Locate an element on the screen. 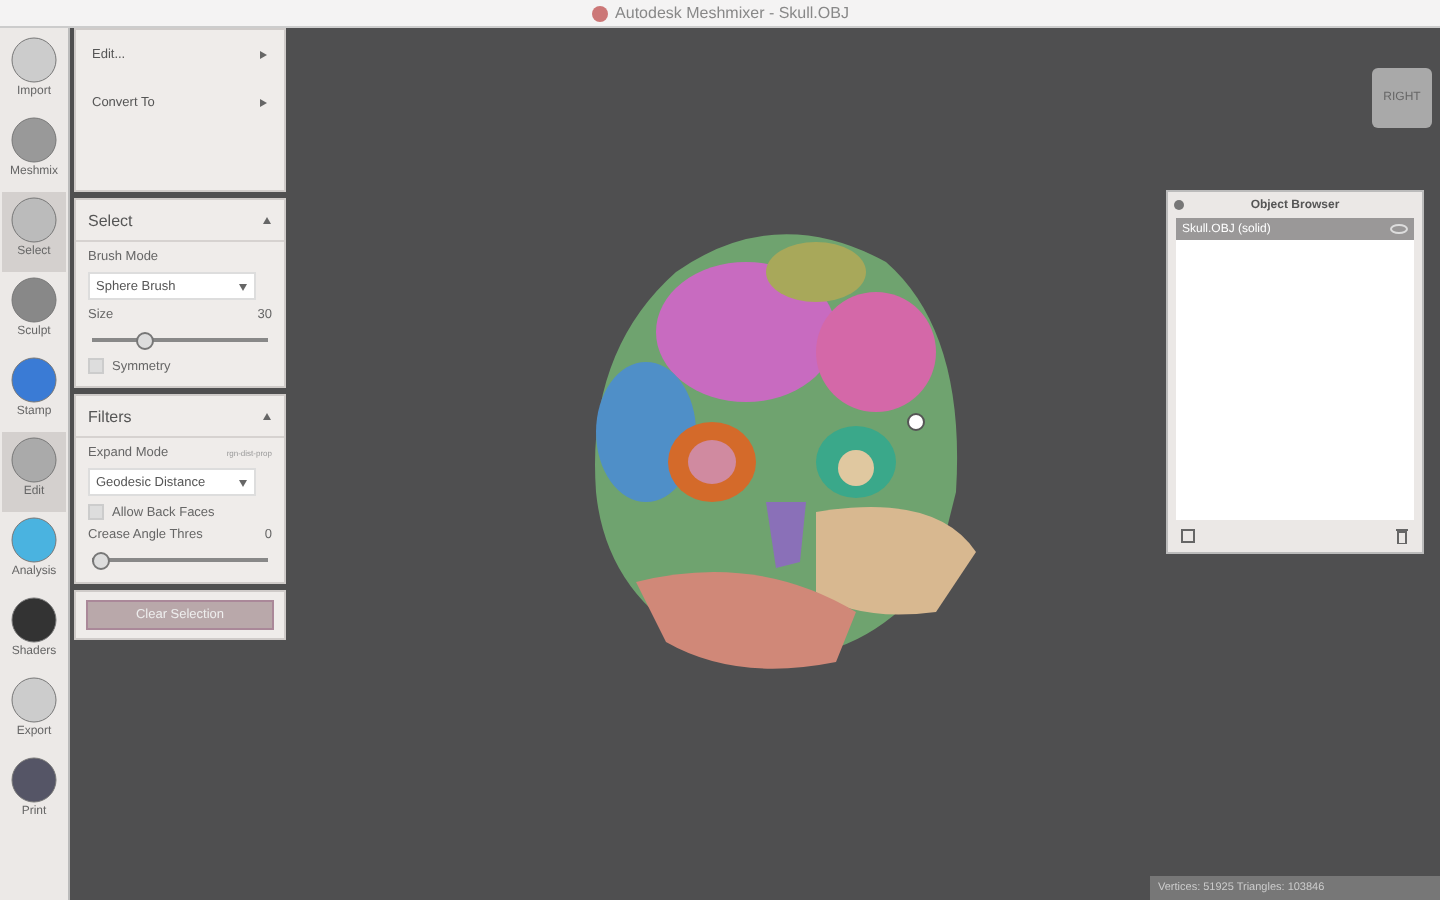 The image size is (1440, 900). panel-title: Filters is located at coordinates (110, 416).